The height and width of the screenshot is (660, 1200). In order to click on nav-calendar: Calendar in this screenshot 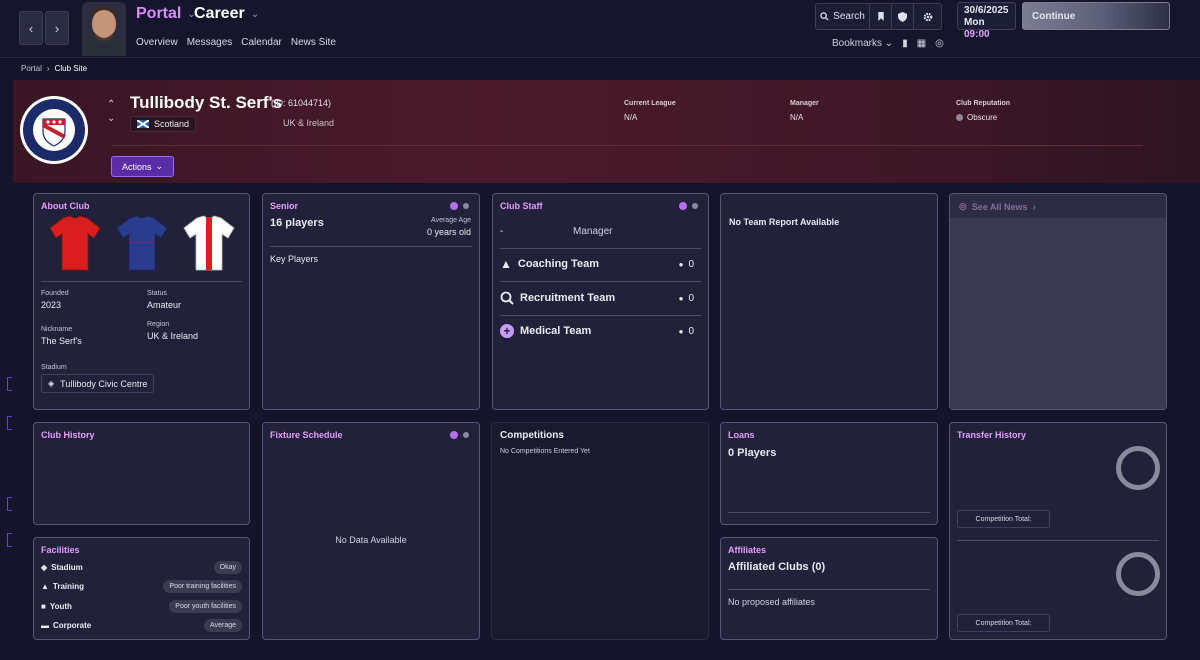, I will do `click(261, 42)`.